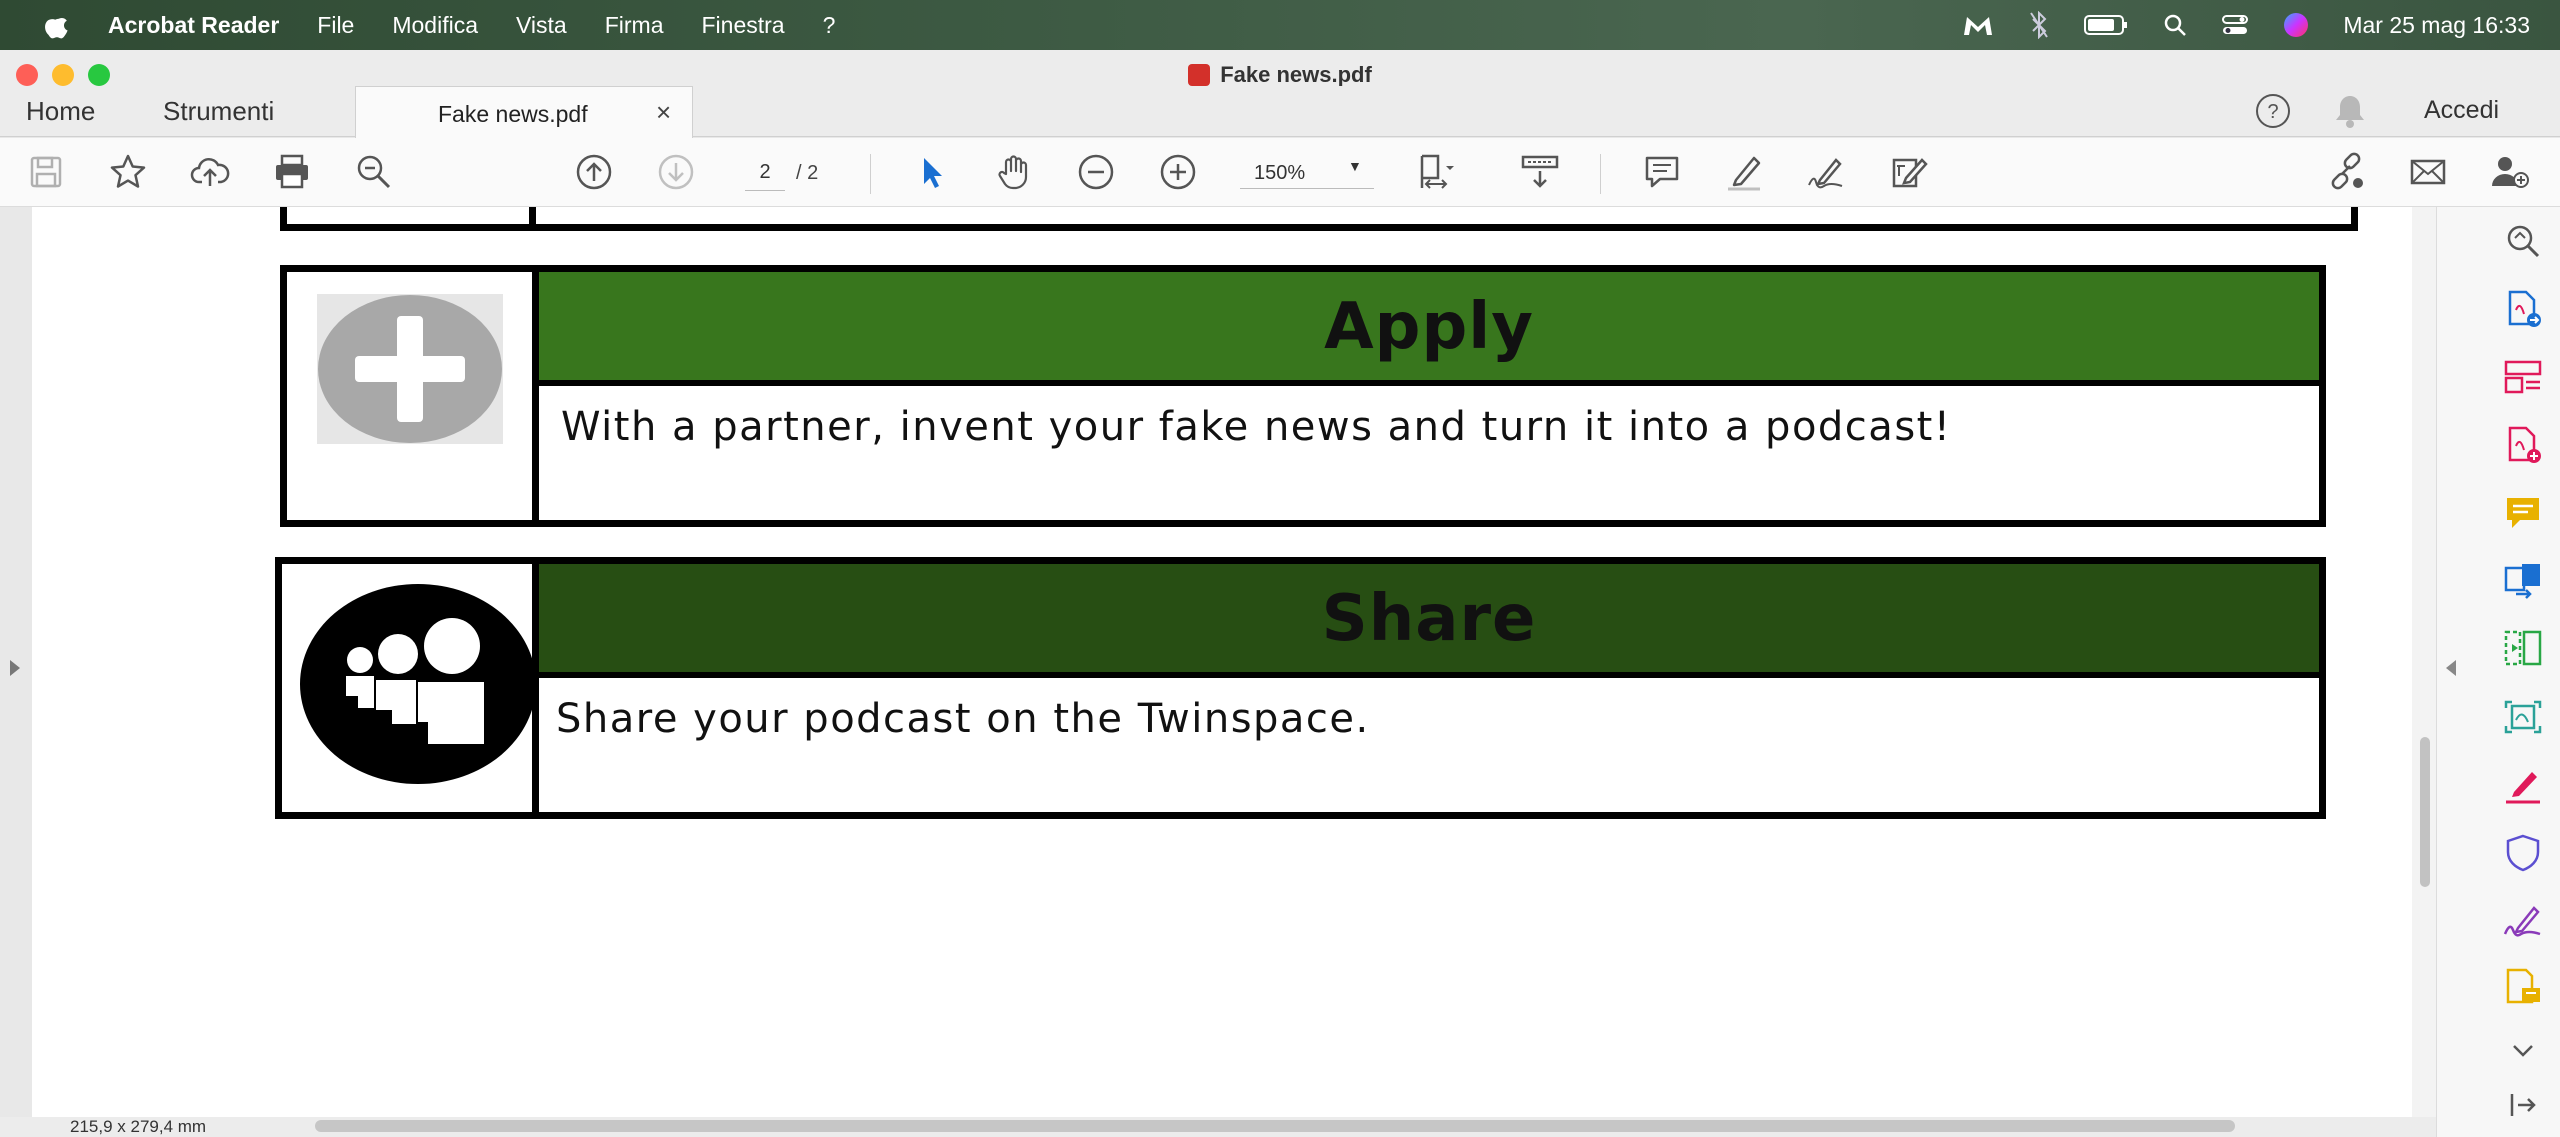 The width and height of the screenshot is (2560, 1137). What do you see at coordinates (2523, 513) in the screenshot?
I see `comment-tool-icon` at bounding box center [2523, 513].